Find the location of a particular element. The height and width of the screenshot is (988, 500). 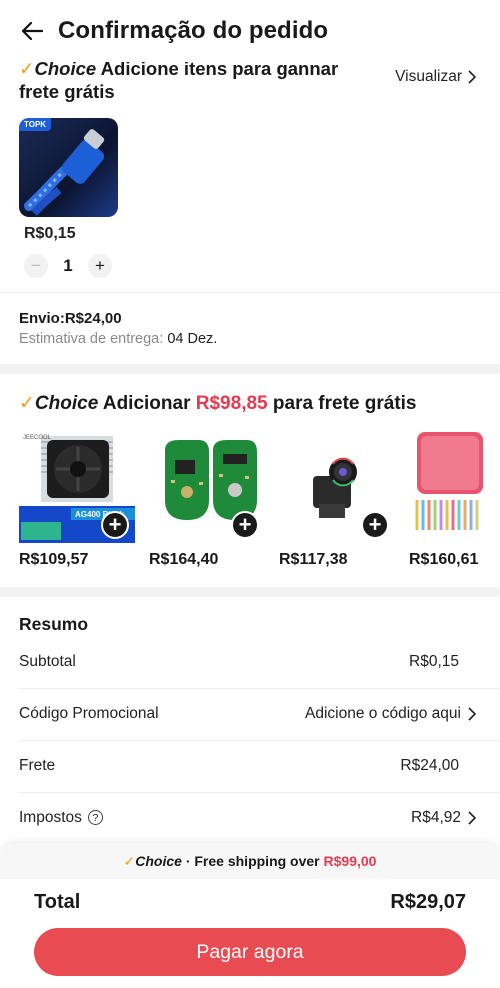

circuit-boards-image: + is located at coordinates (207, 486).